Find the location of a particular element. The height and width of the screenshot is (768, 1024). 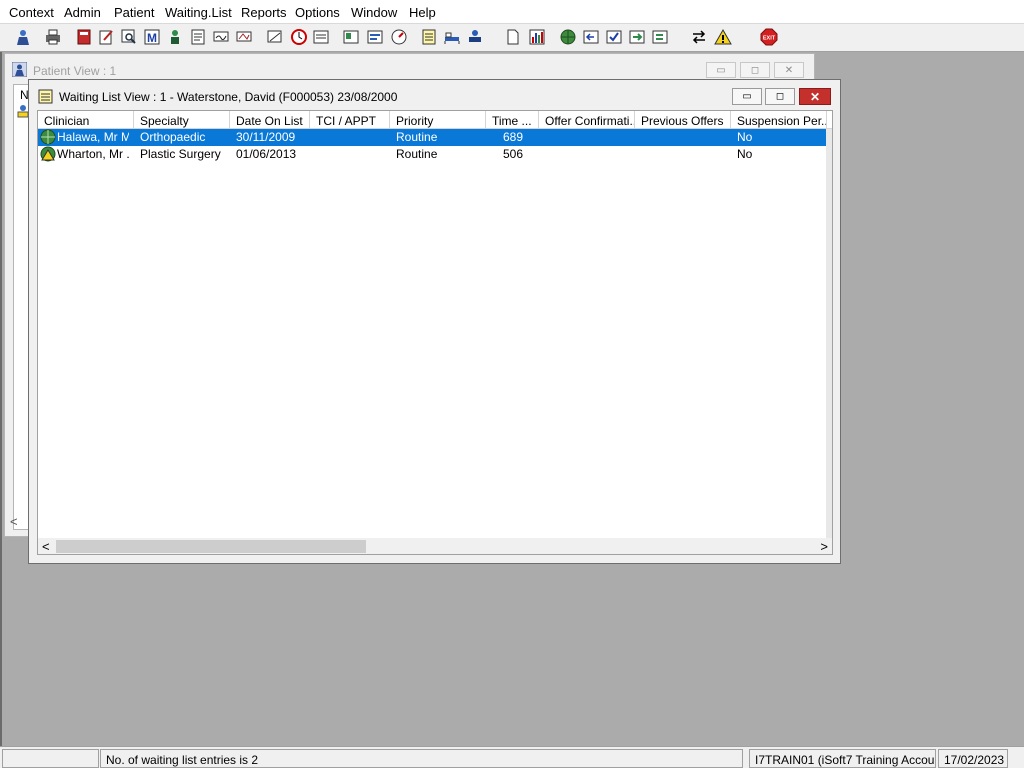

status-account: I7TRAIN01 (iSoft7 Training Account) is located at coordinates (842, 758).